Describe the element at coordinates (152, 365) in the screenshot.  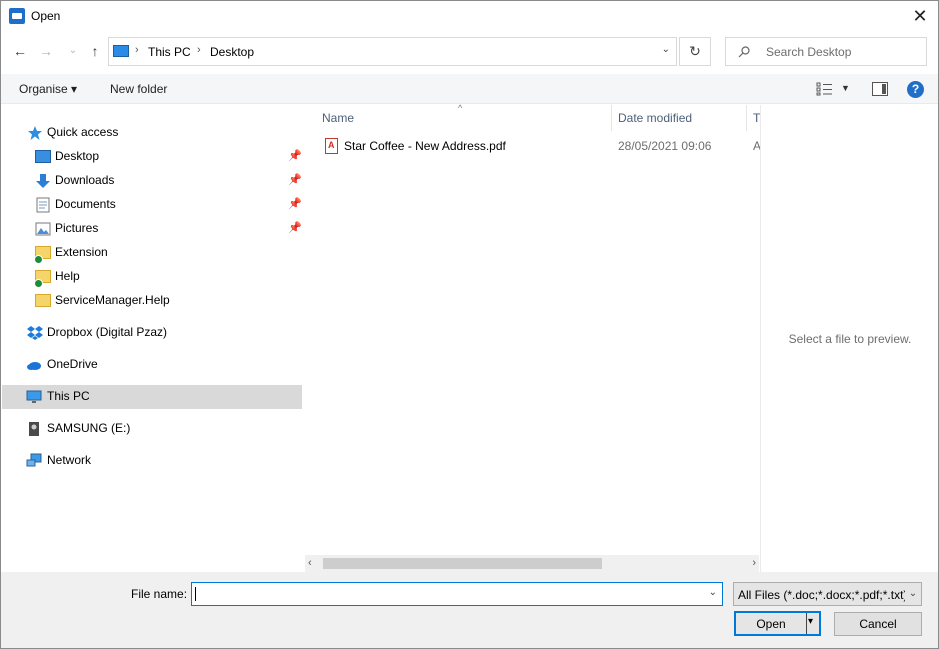
I see `sidebar-item-onedrive: OneDrive` at that location.